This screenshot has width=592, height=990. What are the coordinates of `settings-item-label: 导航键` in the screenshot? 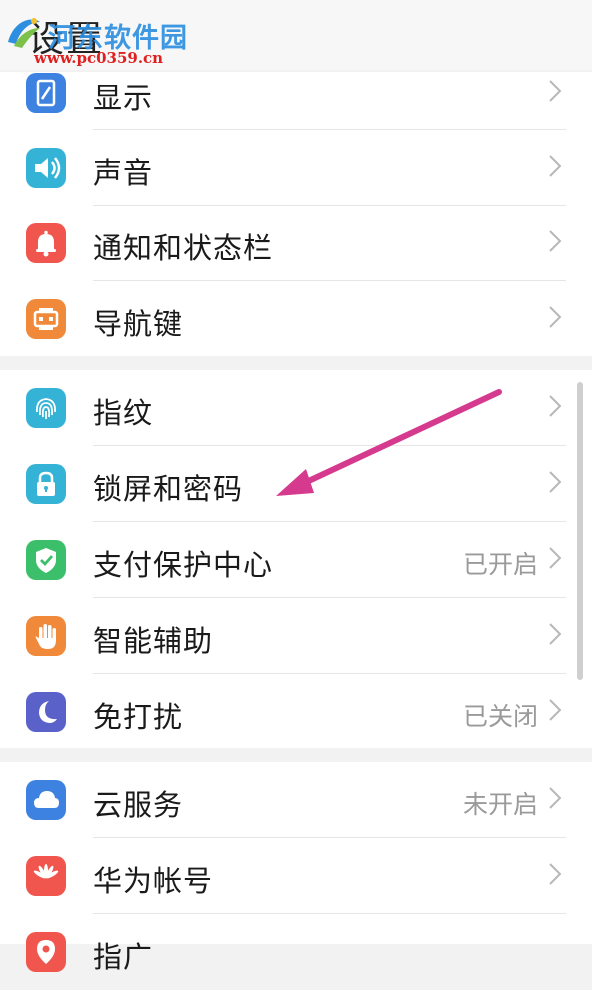 It's located at (138, 324).